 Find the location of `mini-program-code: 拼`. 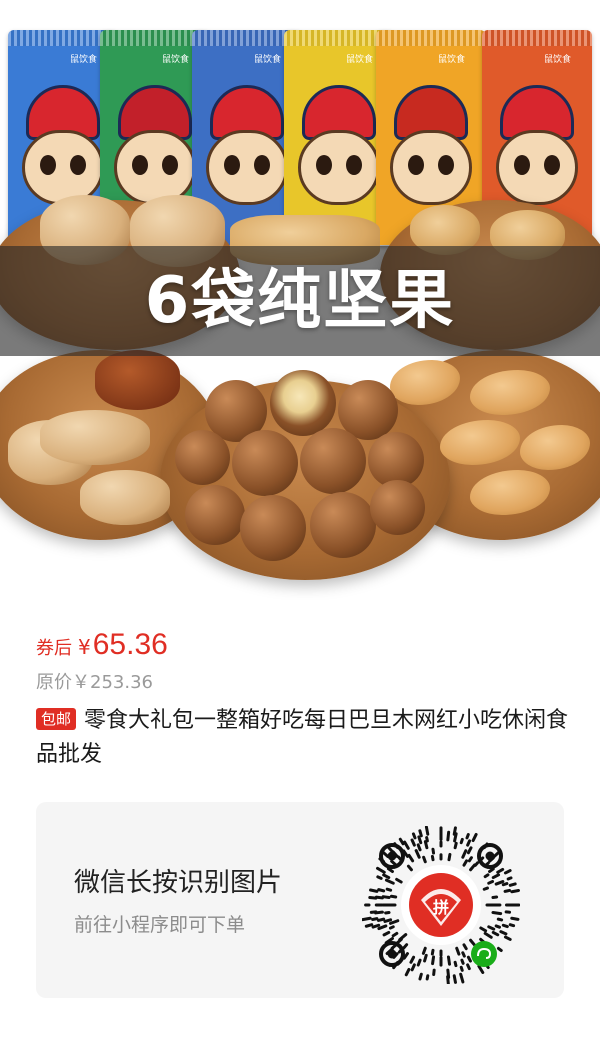

mini-program-code: 拼 is located at coordinates (441, 905).